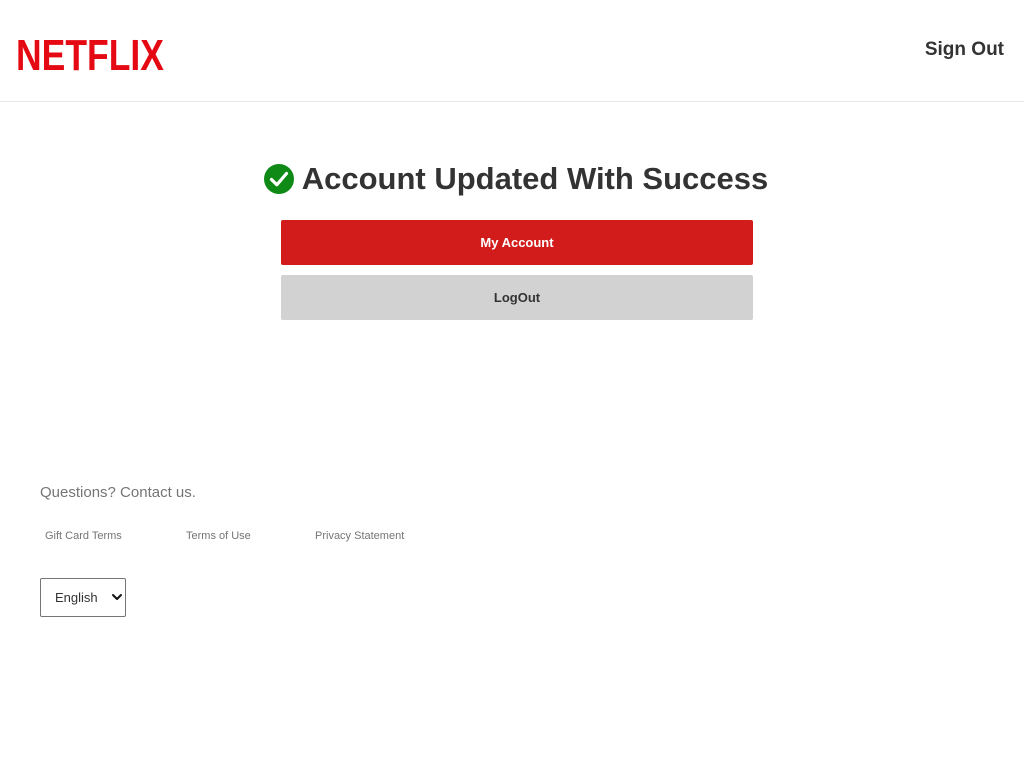  I want to click on logo-text: NETFLIX, so click(90, 53).